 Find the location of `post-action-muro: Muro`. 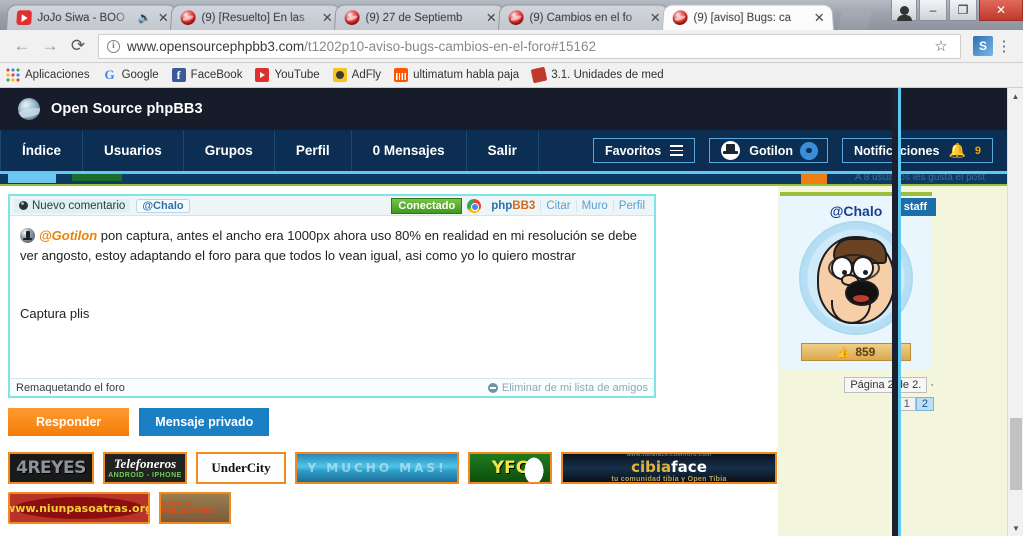

post-action-muro: Muro is located at coordinates (594, 205).